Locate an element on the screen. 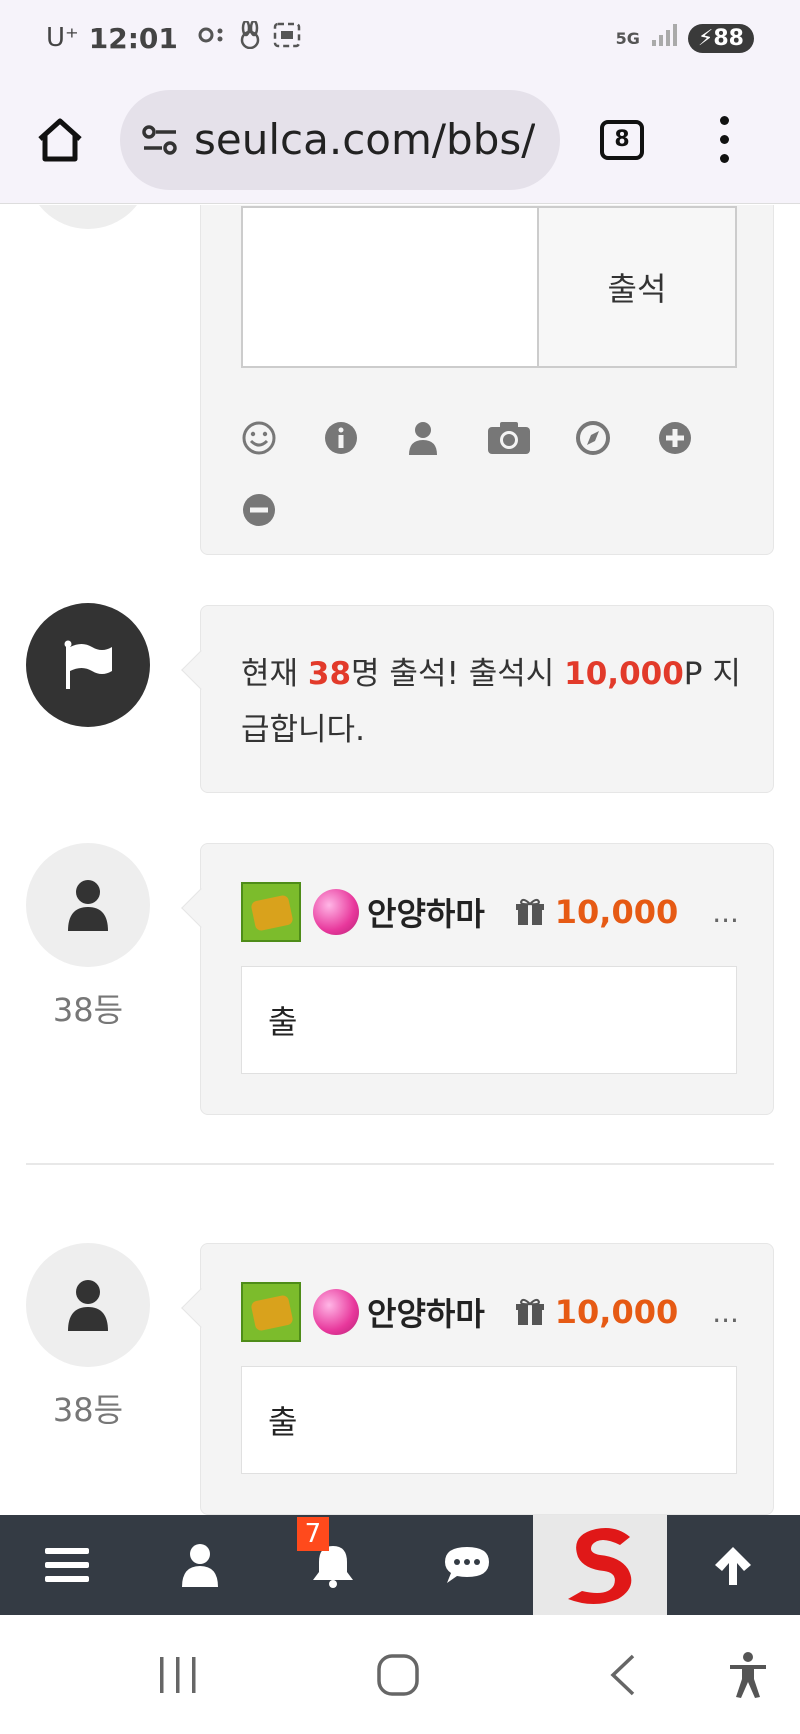 The width and height of the screenshot is (800, 1734). site-bottom-nav: 7 is located at coordinates (400, 1565).